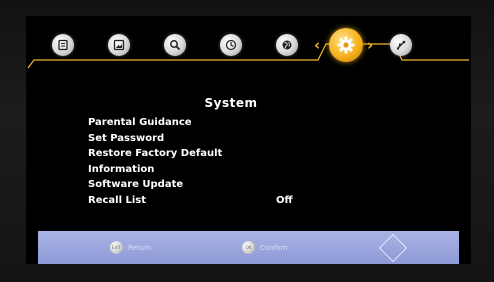 This screenshot has height=282, width=494. I want to click on menu-item-set-password: Set Password, so click(253, 139).